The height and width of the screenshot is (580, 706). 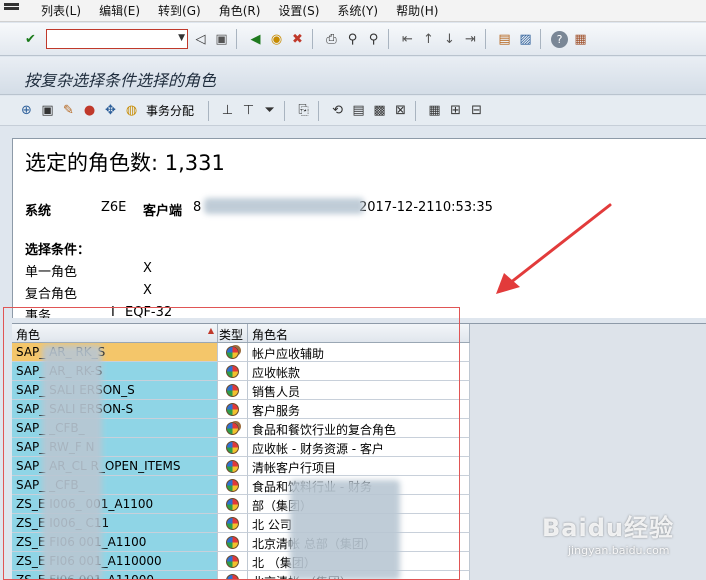 I want to click on role-name-cell: 客户服务, so click(x=359, y=409).